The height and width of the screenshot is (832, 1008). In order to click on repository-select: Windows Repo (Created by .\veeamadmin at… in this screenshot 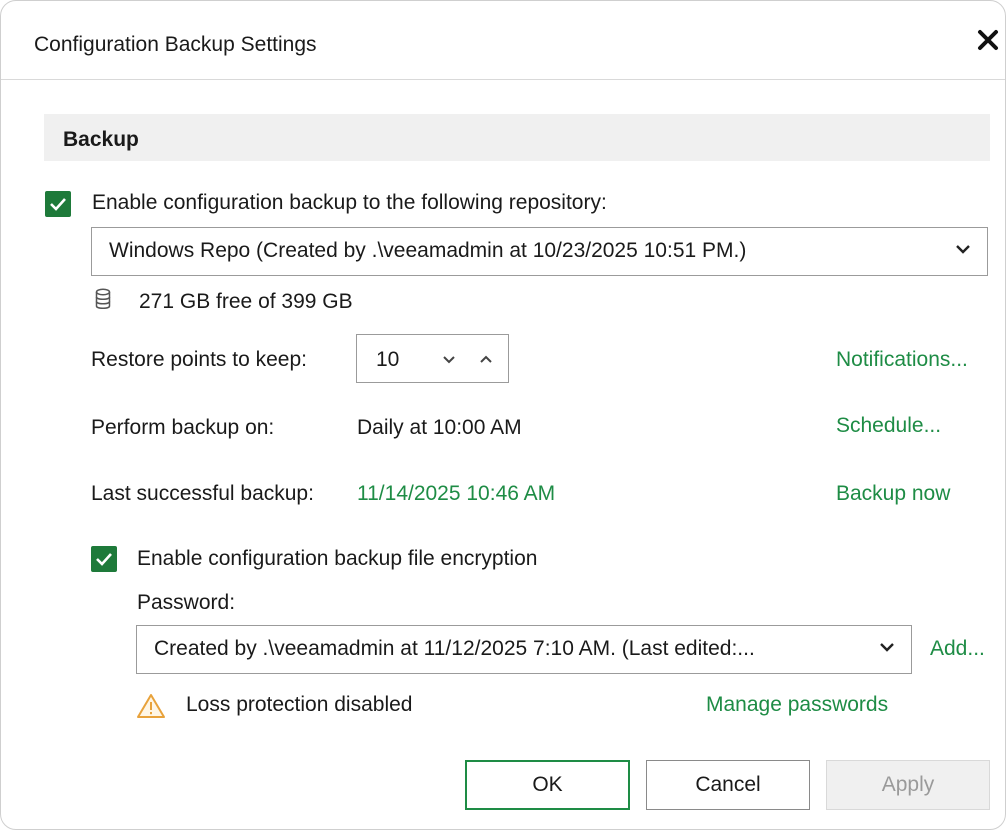, I will do `click(539, 251)`.